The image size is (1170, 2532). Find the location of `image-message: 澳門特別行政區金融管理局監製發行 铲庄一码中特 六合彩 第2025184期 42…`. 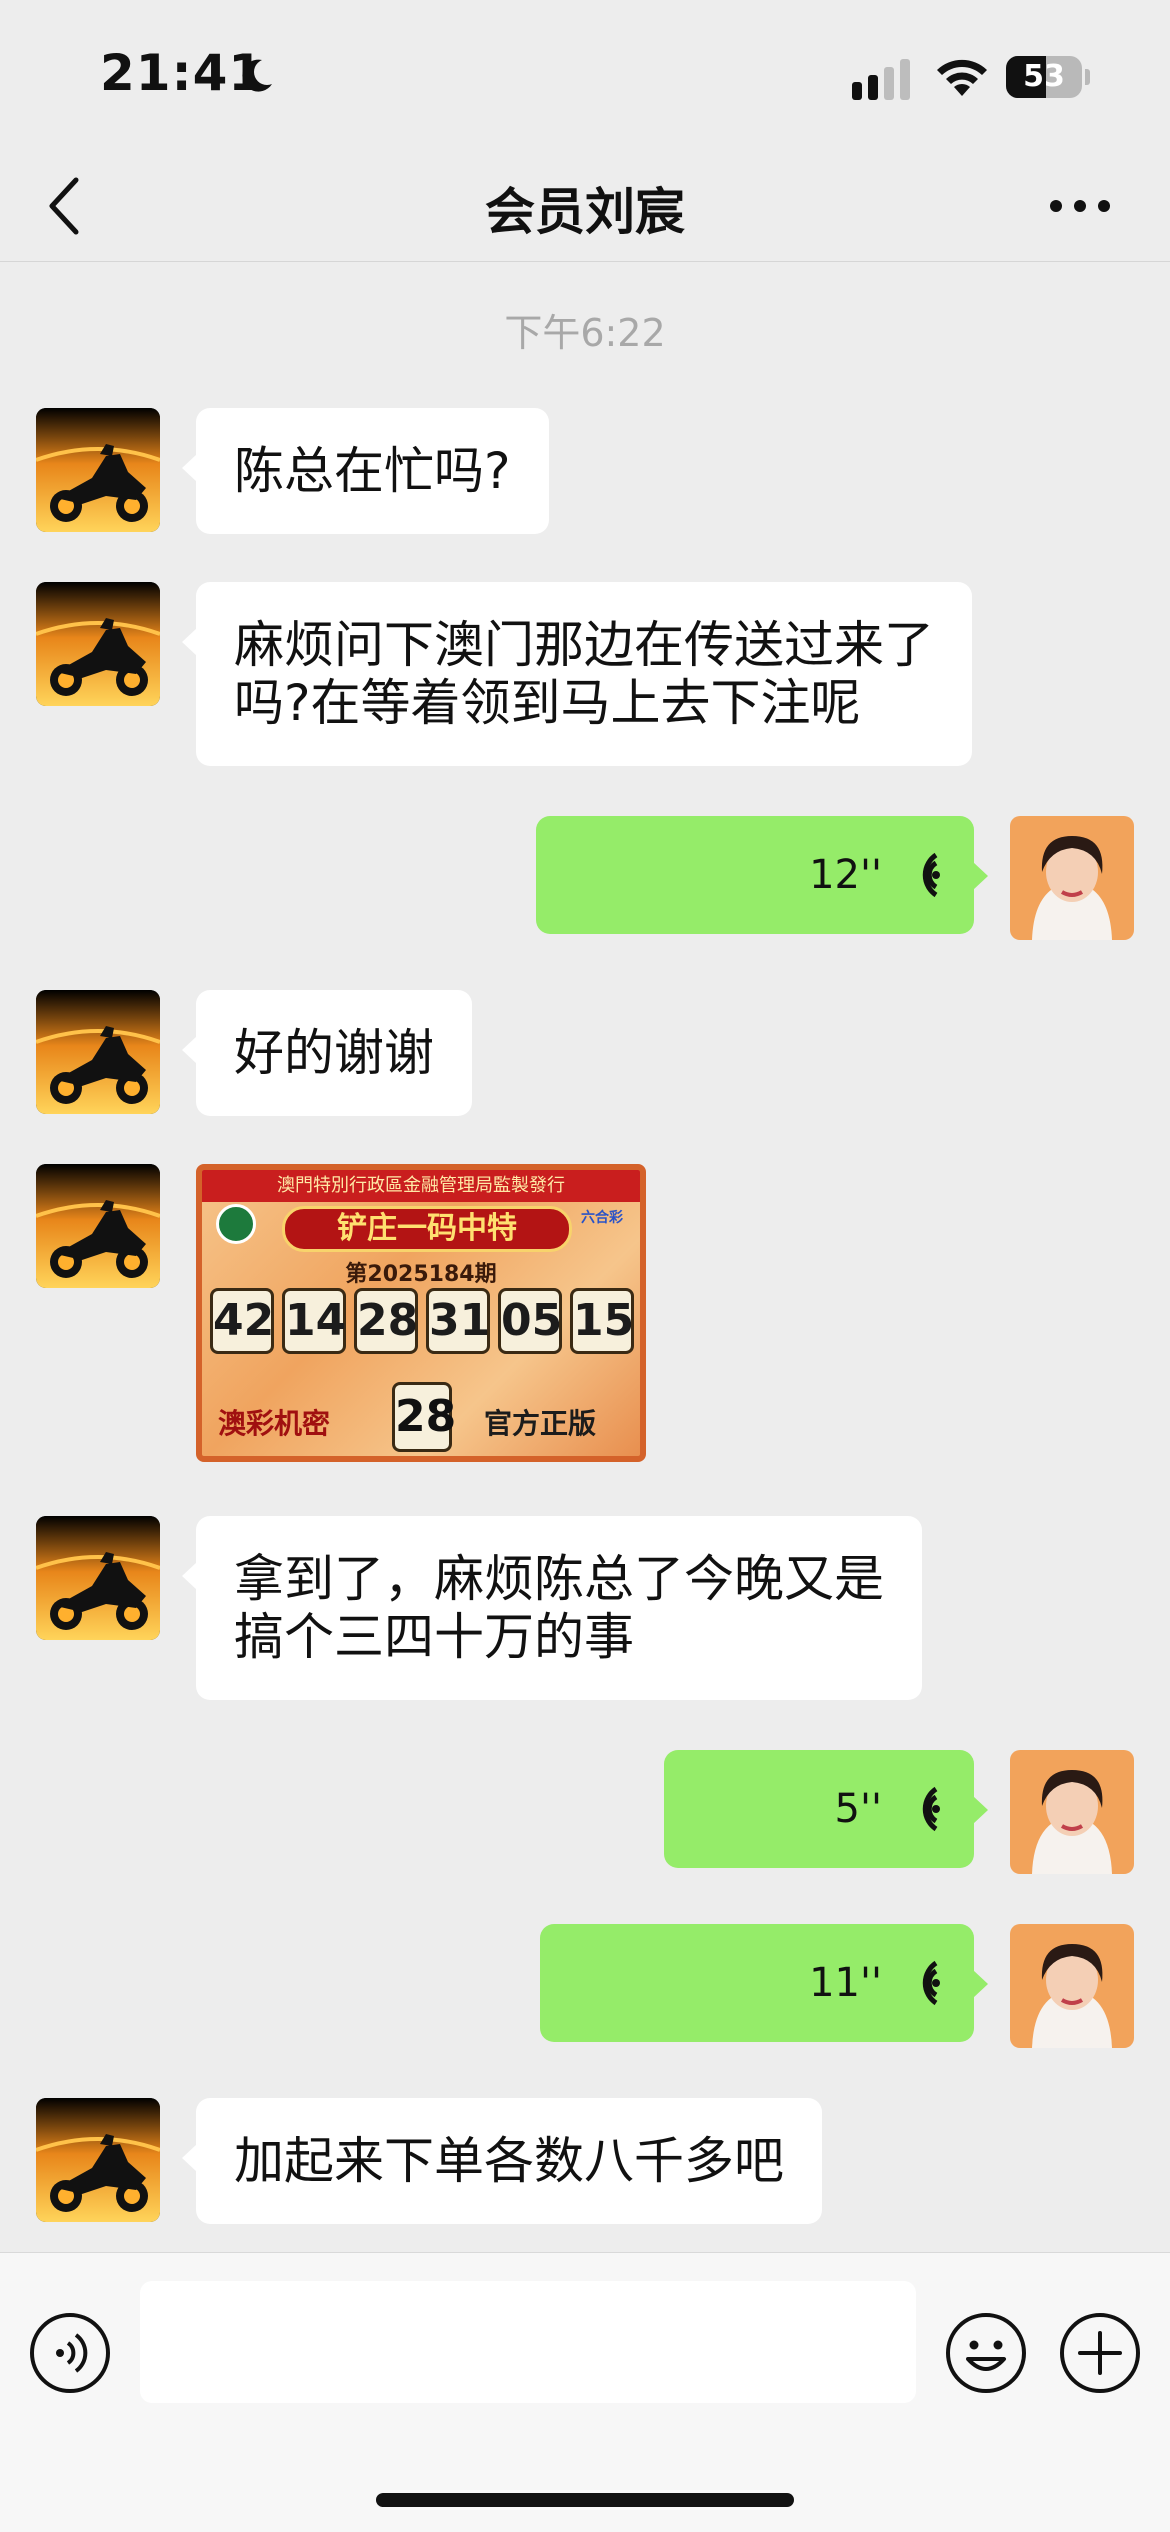

image-message: 澳門特別行政區金融管理局監製發行 铲庄一码中特 六合彩 第2025184期 42… is located at coordinates (421, 1313).